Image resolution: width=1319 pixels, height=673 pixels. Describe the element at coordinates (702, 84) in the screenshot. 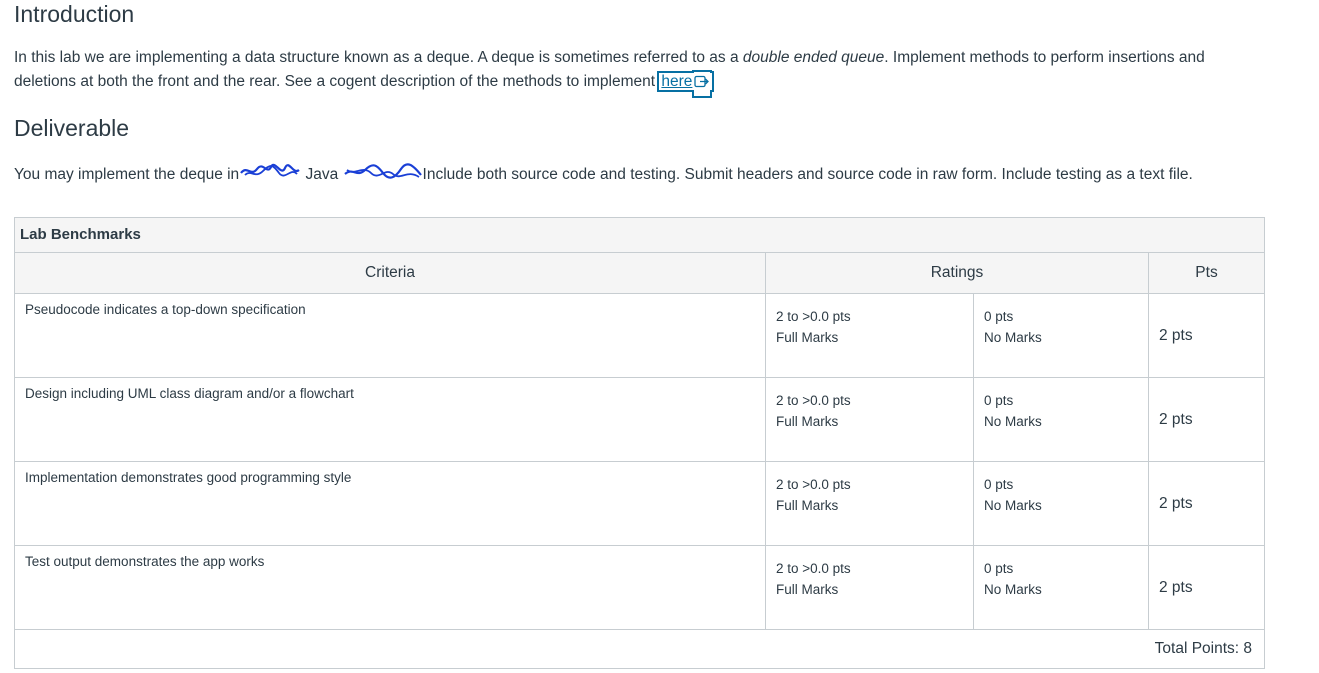

I see `external-link-icon` at that location.